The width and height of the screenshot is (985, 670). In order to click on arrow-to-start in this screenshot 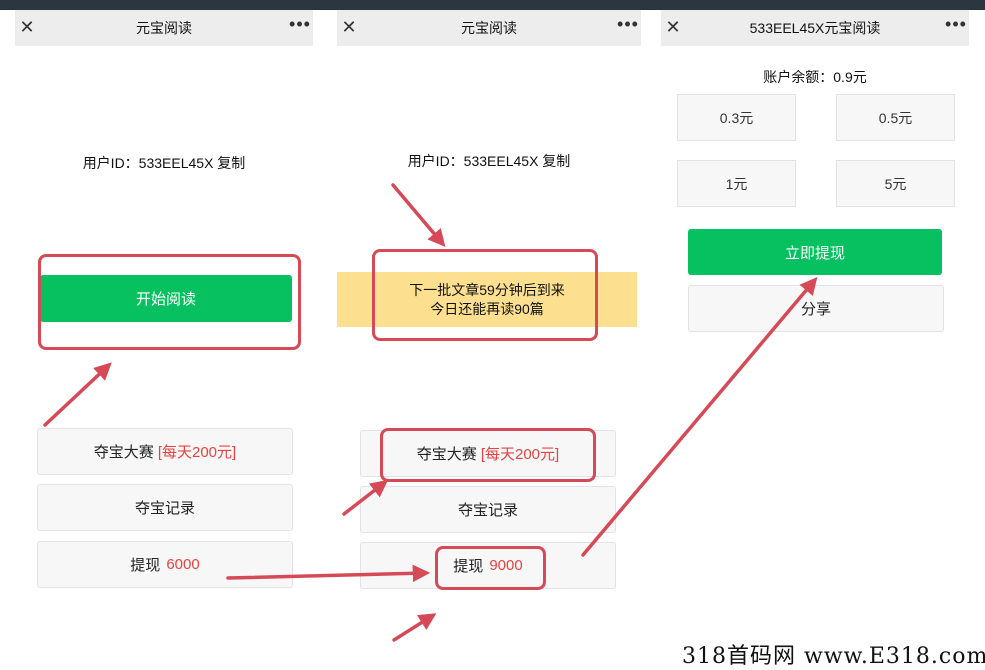, I will do `click(77, 394)`.